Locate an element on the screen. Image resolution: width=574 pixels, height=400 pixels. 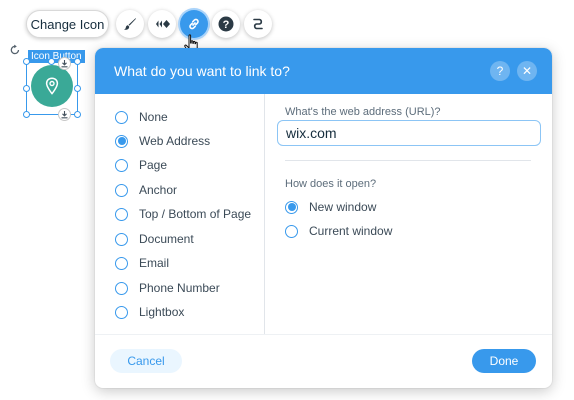
link-type-none: None is located at coordinates (141, 117).